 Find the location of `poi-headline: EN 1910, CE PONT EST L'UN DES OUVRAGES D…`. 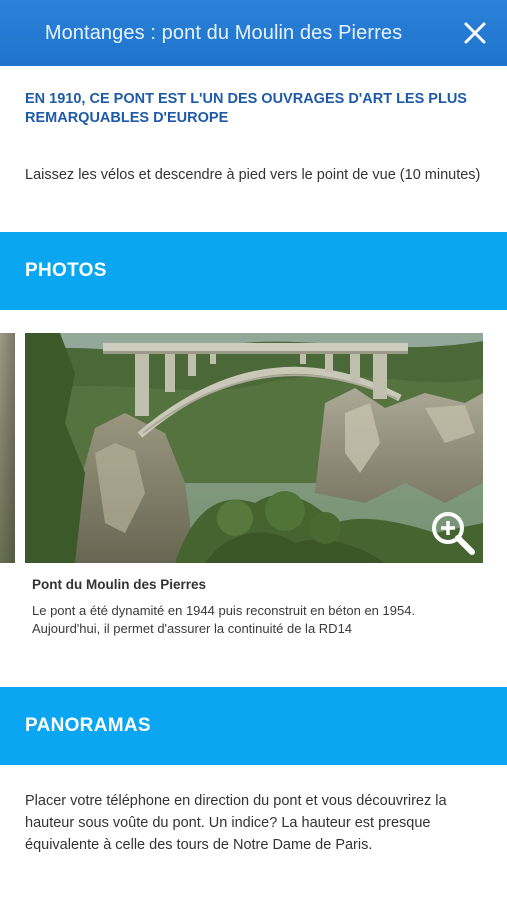

poi-headline: EN 1910, CE PONT EST L'UN DES OUVRAGES D… is located at coordinates (246, 108).